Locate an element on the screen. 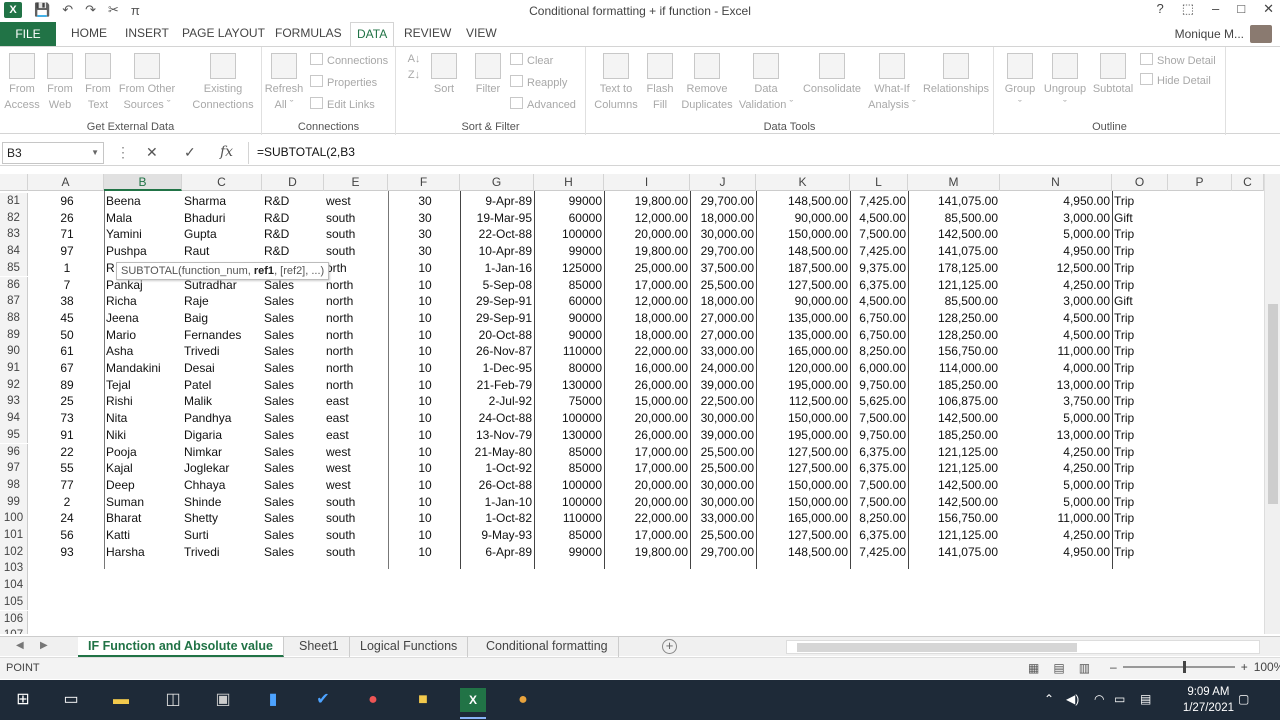 The image size is (1280, 720). from-text-button: From Text is located at coordinates (98, 82).